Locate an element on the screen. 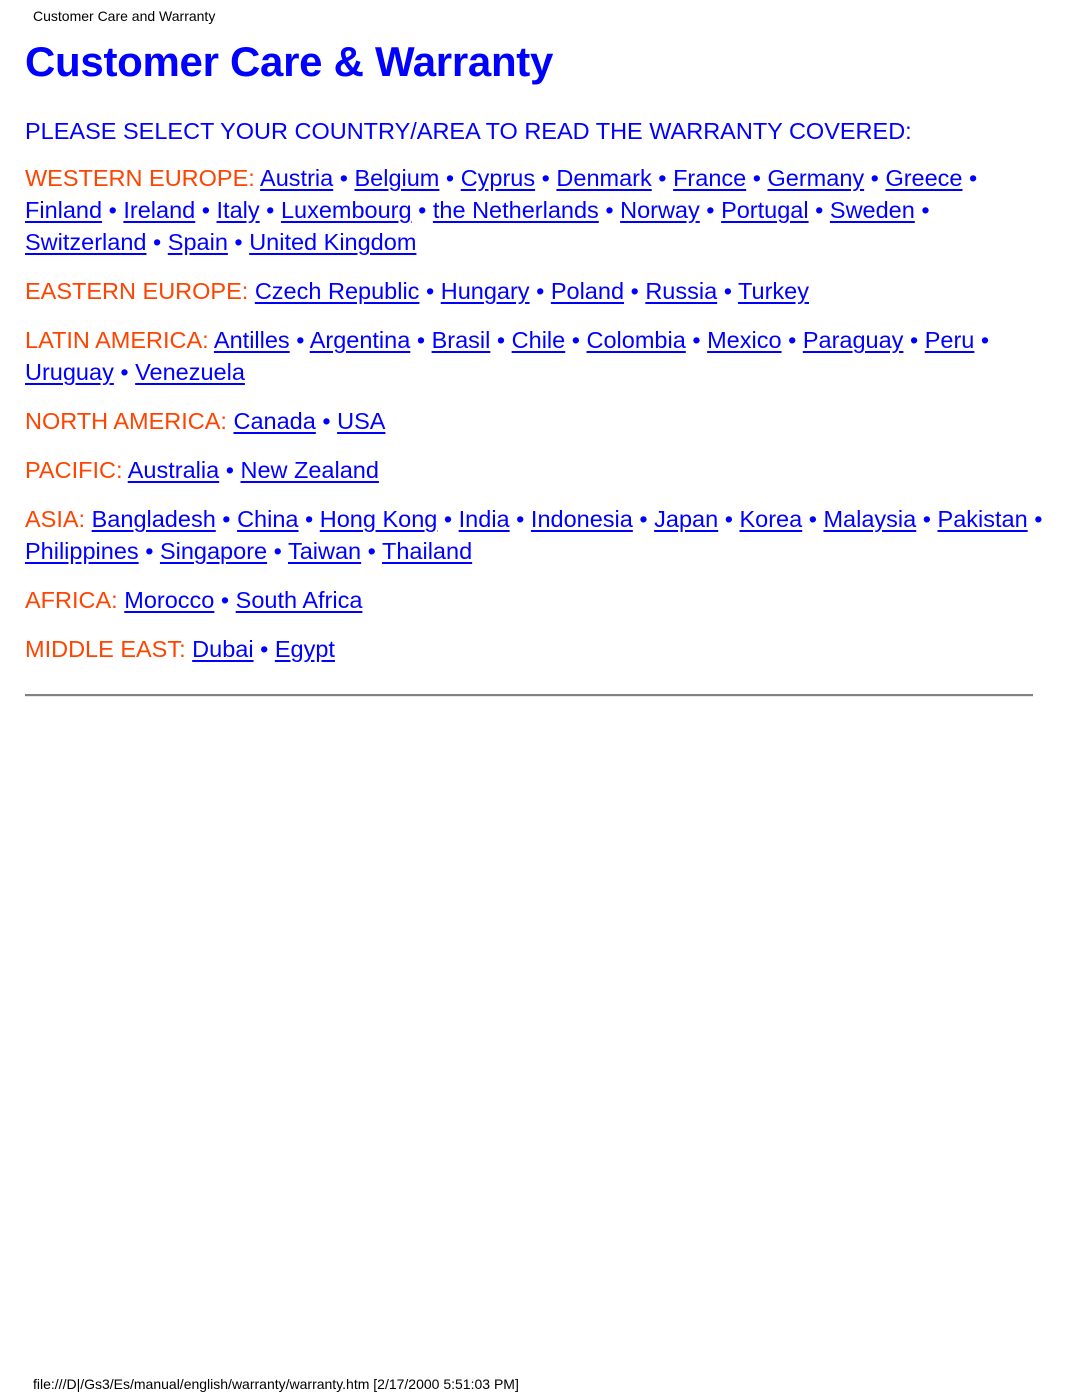  country-link-poland: Poland is located at coordinates (587, 291).